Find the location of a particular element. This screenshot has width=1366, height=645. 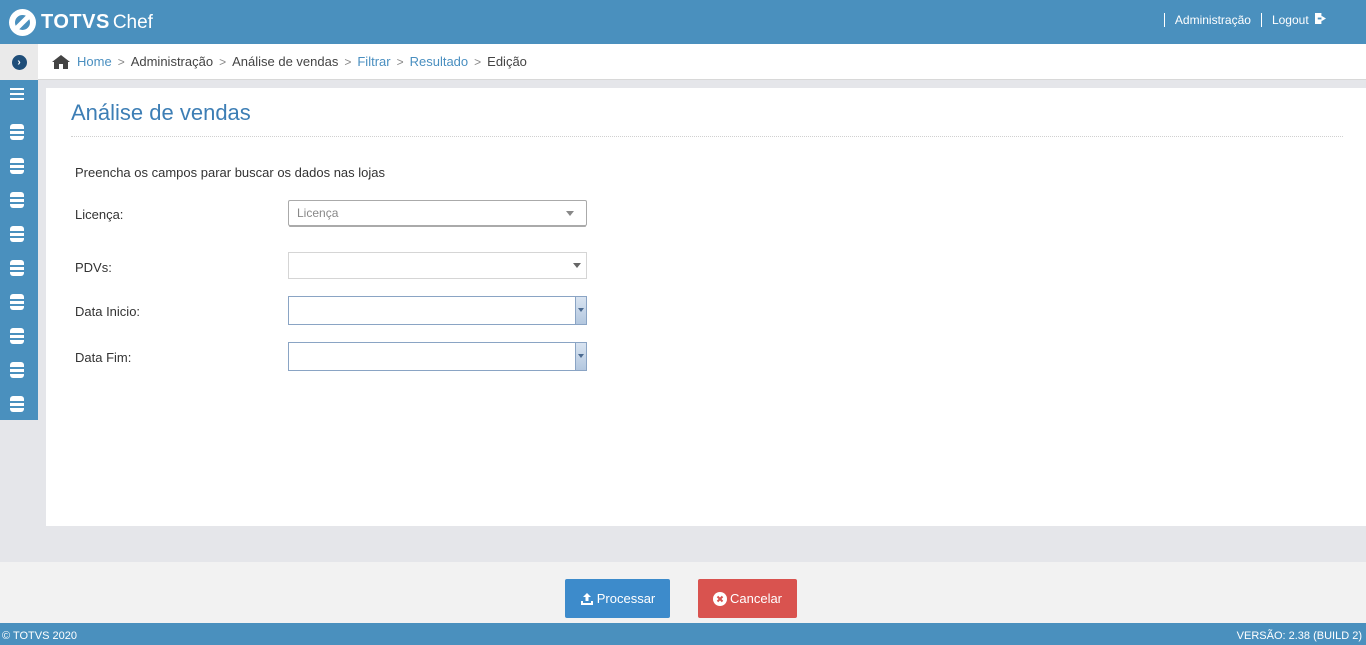

logo: TOTVS Chef is located at coordinates (81, 22).